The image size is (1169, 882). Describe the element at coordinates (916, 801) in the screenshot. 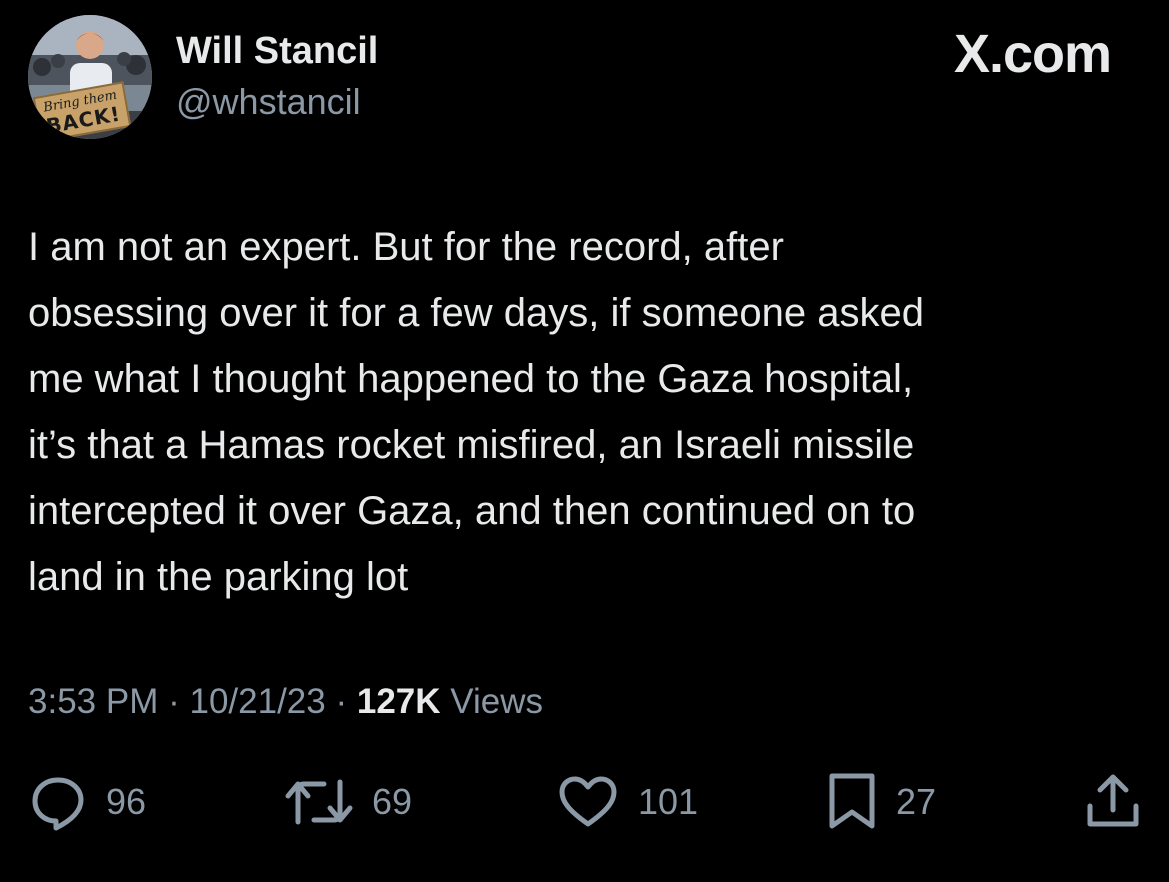

I see `bookmark-count: 27` at that location.